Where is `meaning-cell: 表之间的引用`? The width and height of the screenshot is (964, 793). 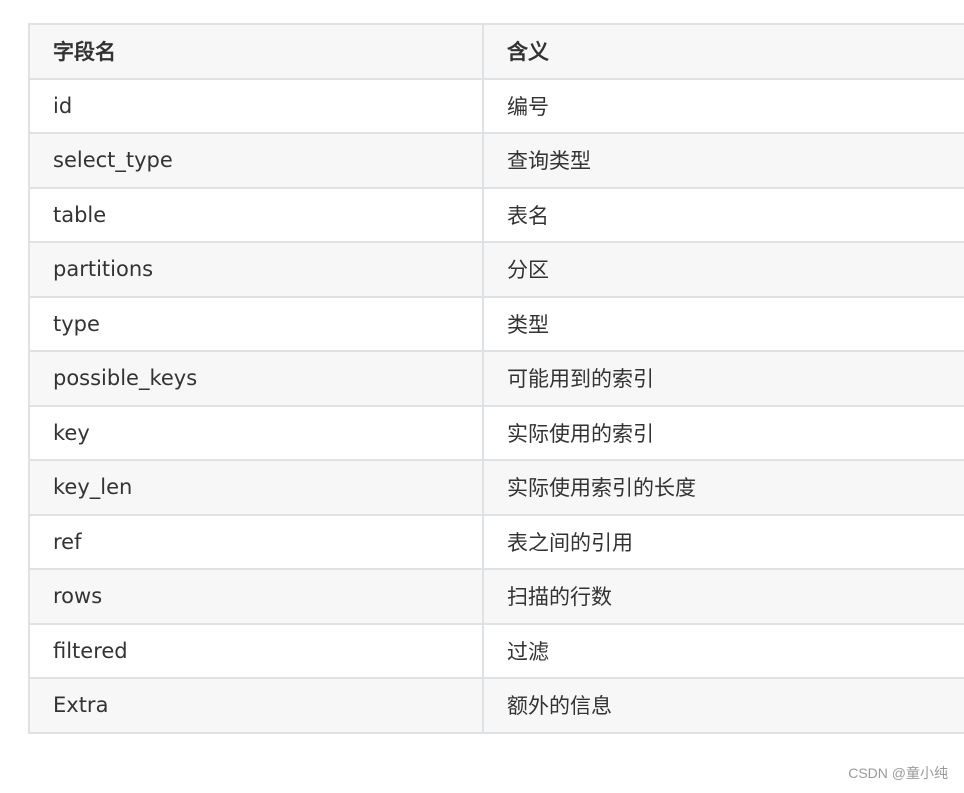 meaning-cell: 表之间的引用 is located at coordinates (723, 541).